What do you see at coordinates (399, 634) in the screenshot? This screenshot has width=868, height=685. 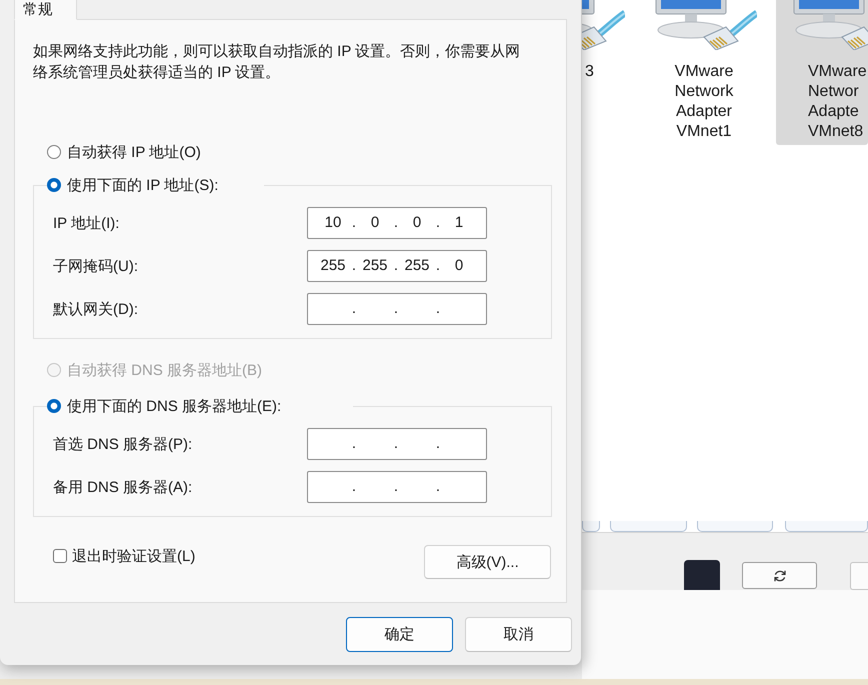 I see `dialog-button: 确定` at bounding box center [399, 634].